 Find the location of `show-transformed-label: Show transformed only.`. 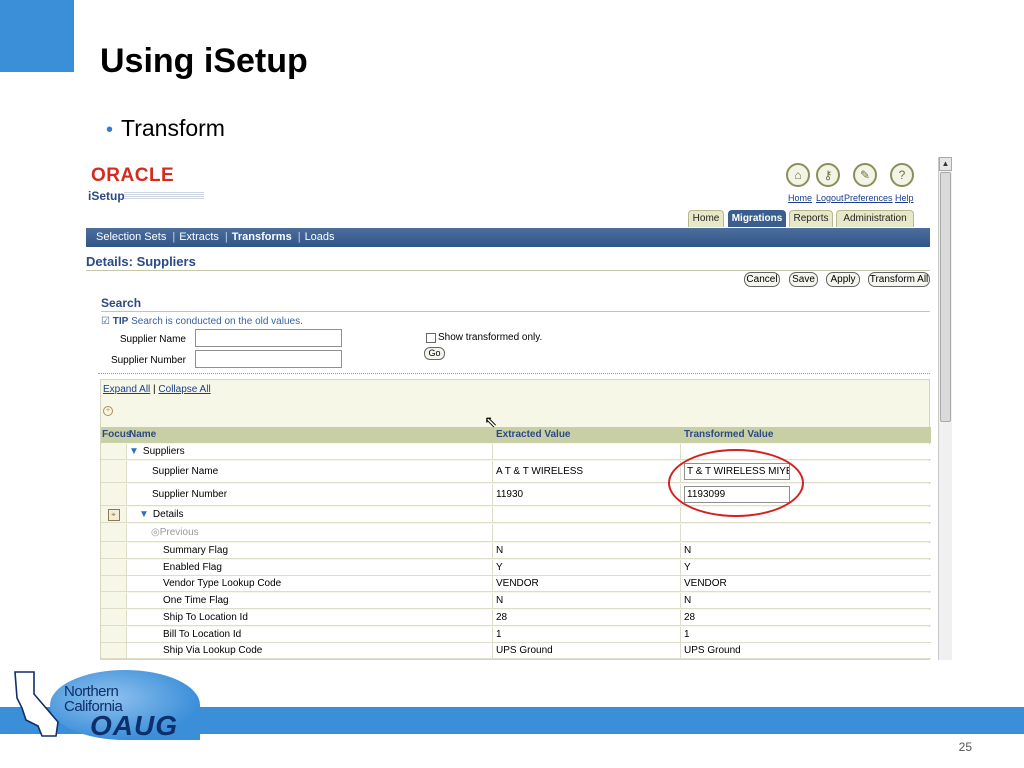

show-transformed-label: Show transformed only. is located at coordinates (490, 337).